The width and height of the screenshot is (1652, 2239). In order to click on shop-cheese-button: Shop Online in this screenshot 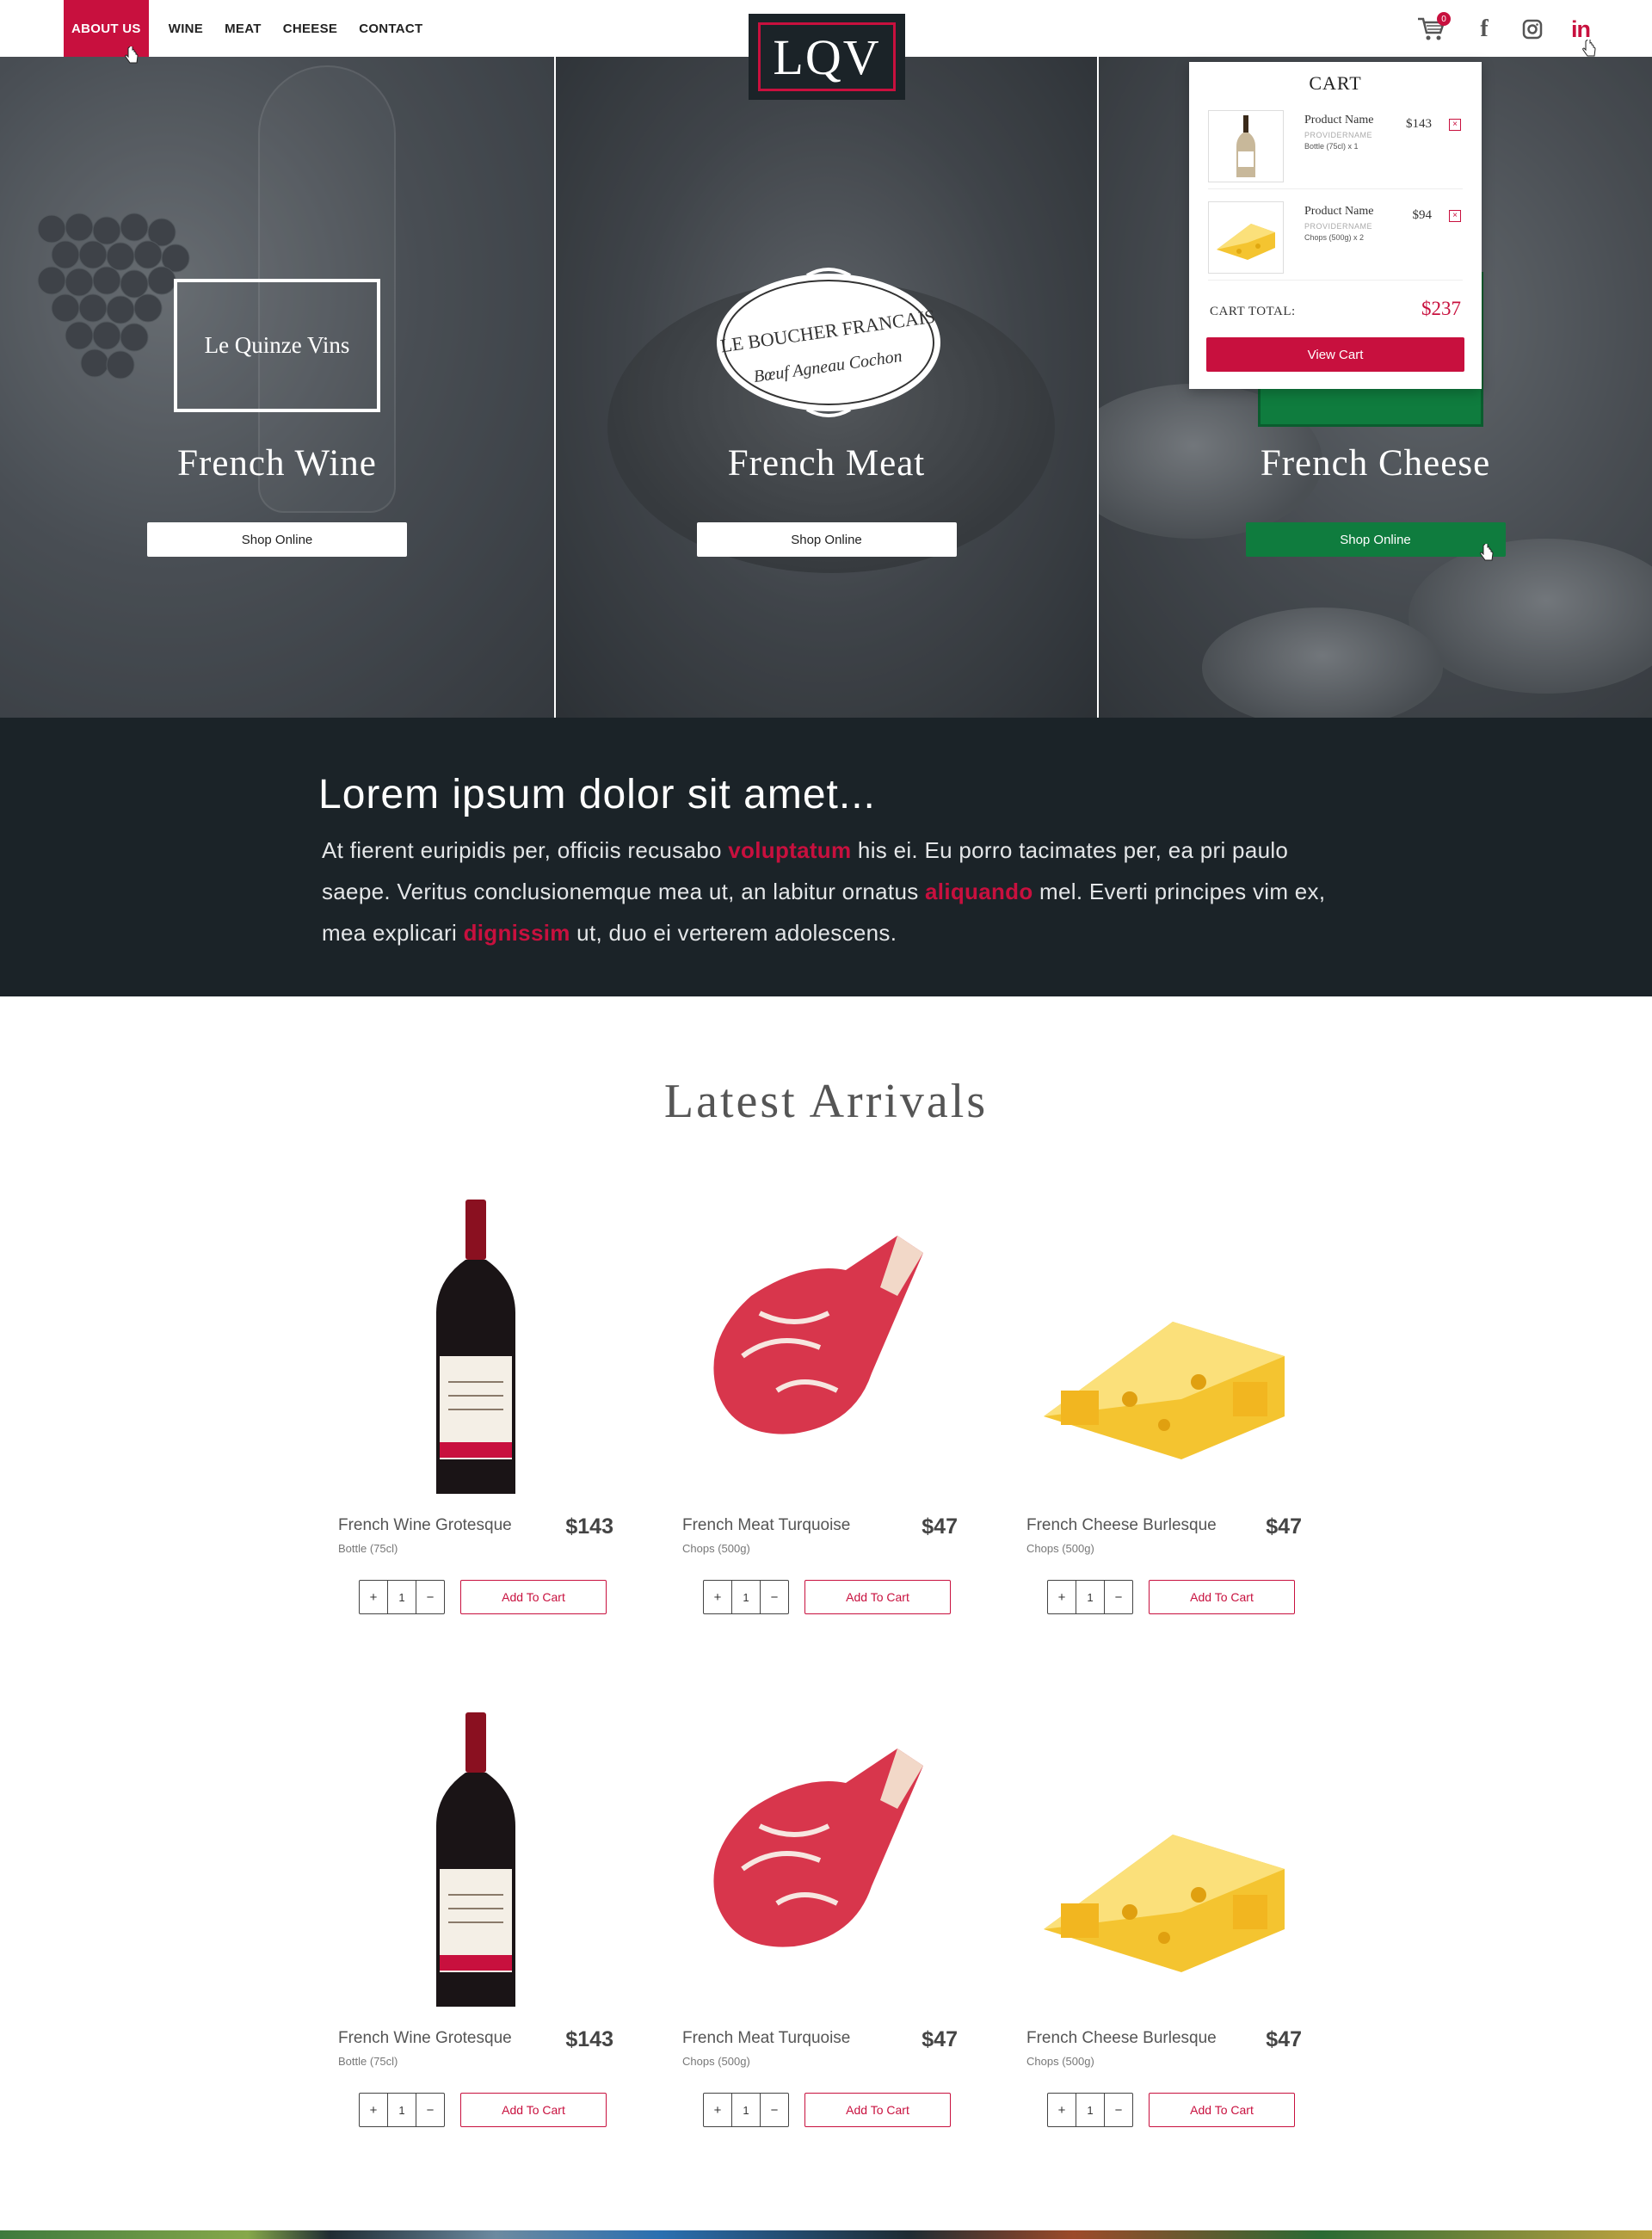, I will do `click(1375, 539)`.